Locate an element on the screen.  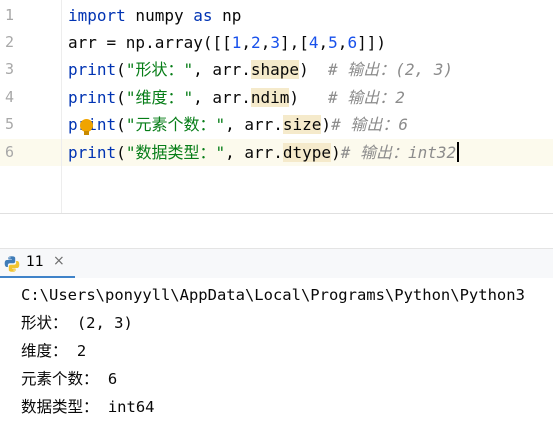
code-line-6: print("数据类型：", arr.dtype)# 输出：int32 is located at coordinates (307, 152).